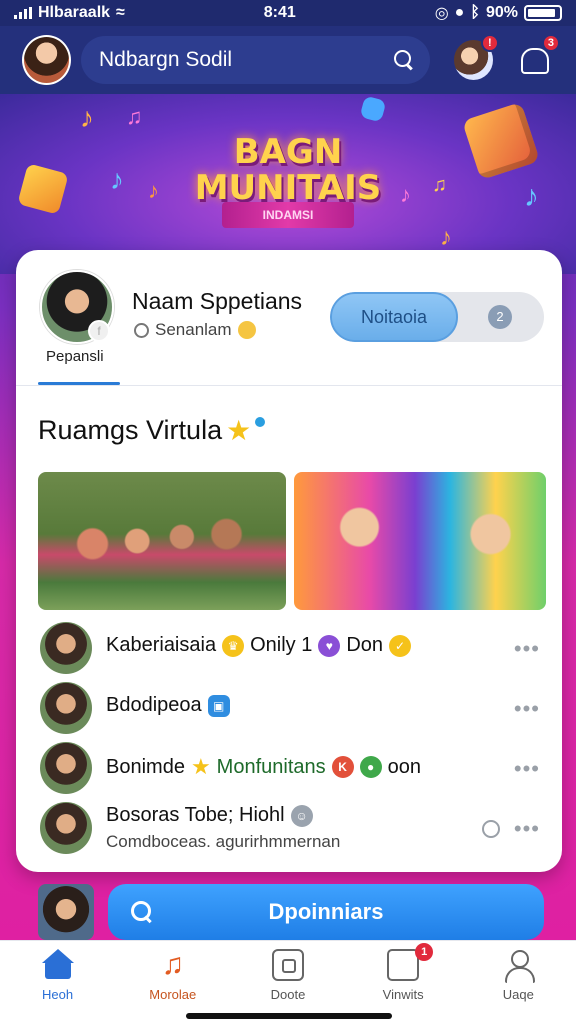 The height and width of the screenshot is (1024, 576). I want to click on toggle-active-button: Noitaoia, so click(394, 317).